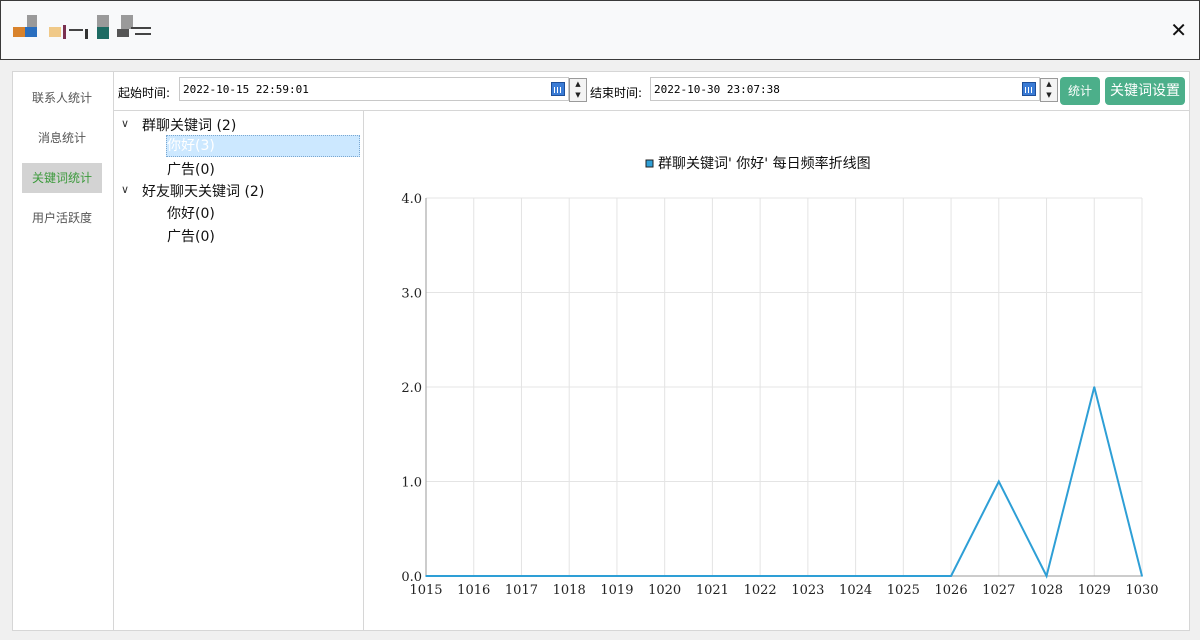 The height and width of the screenshot is (640, 1200). What do you see at coordinates (616, 590) in the screenshot?
I see `x-tick-label: 1019` at bounding box center [616, 590].